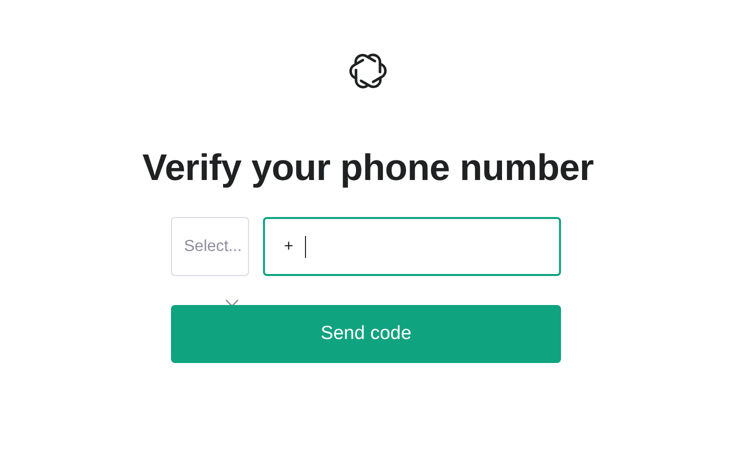  What do you see at coordinates (366, 334) in the screenshot?
I see `send-code-button: Send code` at bounding box center [366, 334].